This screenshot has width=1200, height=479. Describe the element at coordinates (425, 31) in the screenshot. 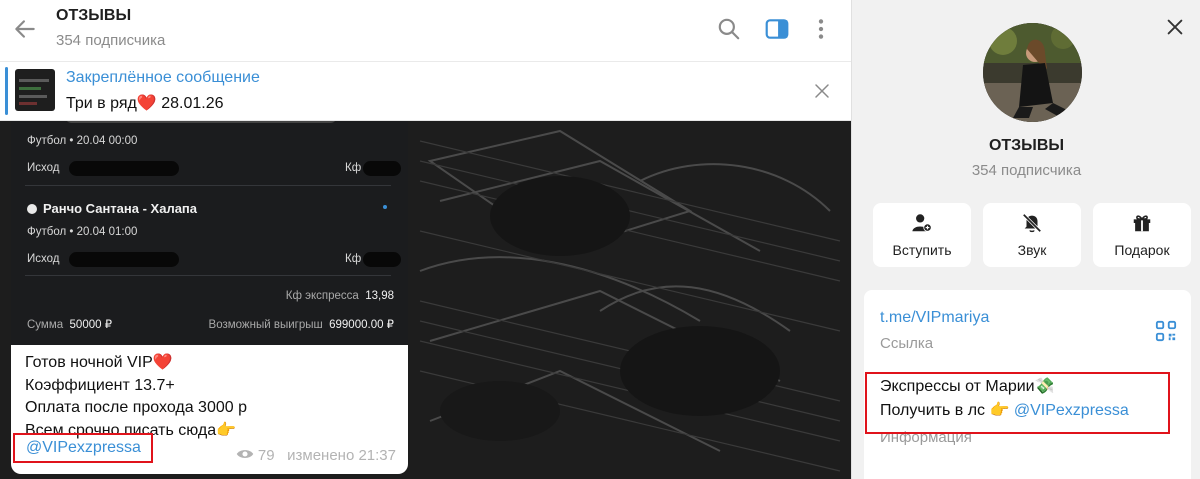

I see `chat-header: ОТЗЫВЫ 354 подписчика` at that location.